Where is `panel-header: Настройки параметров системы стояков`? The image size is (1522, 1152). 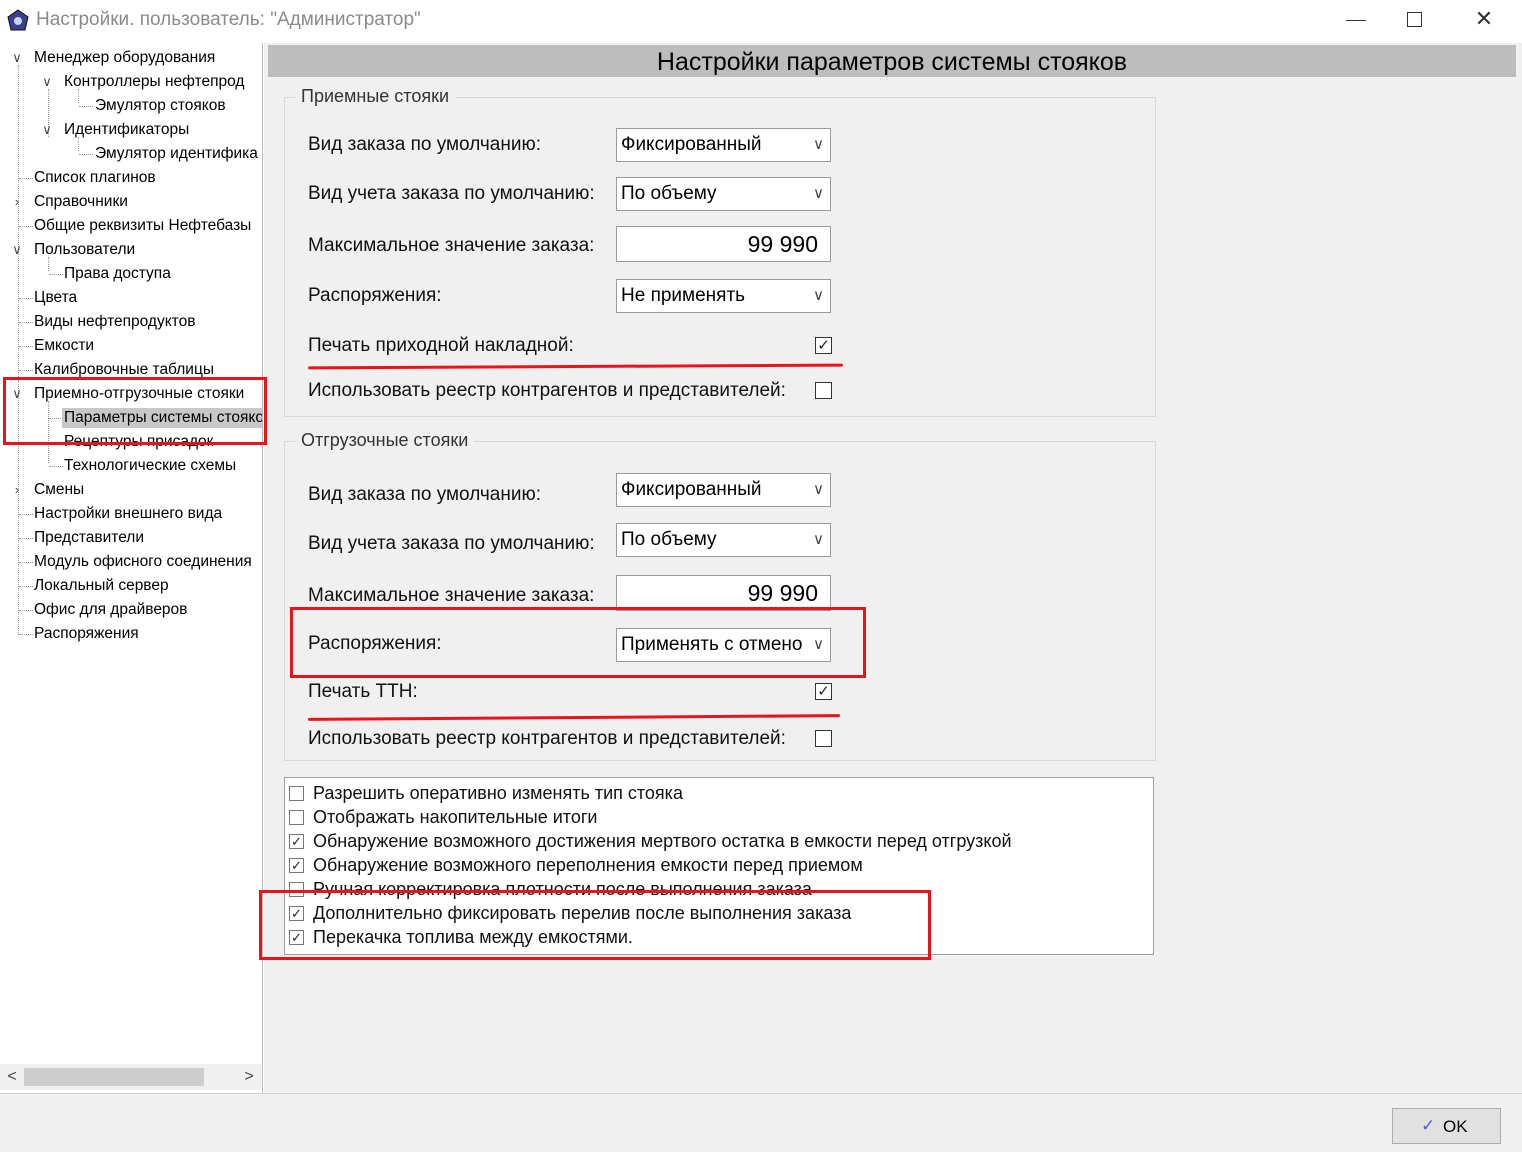
panel-header: Настройки параметров системы стояков is located at coordinates (892, 61).